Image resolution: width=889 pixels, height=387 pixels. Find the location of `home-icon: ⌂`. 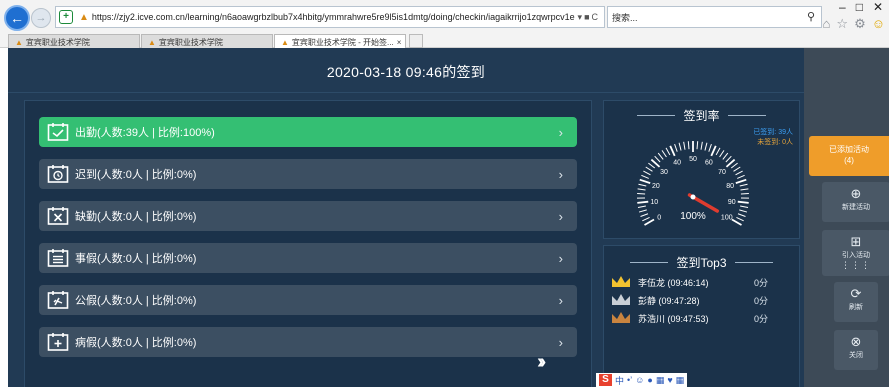

home-icon: ⌂ is located at coordinates (827, 24).